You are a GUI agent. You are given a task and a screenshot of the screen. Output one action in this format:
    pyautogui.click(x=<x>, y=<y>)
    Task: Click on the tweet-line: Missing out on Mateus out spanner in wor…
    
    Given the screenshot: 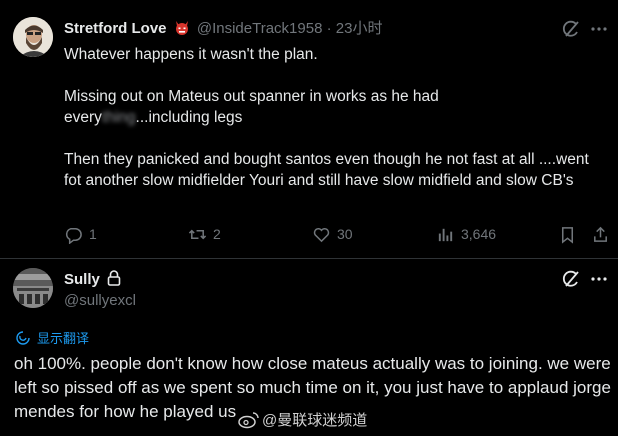 What is the action you would take?
    pyautogui.click(x=251, y=96)
    